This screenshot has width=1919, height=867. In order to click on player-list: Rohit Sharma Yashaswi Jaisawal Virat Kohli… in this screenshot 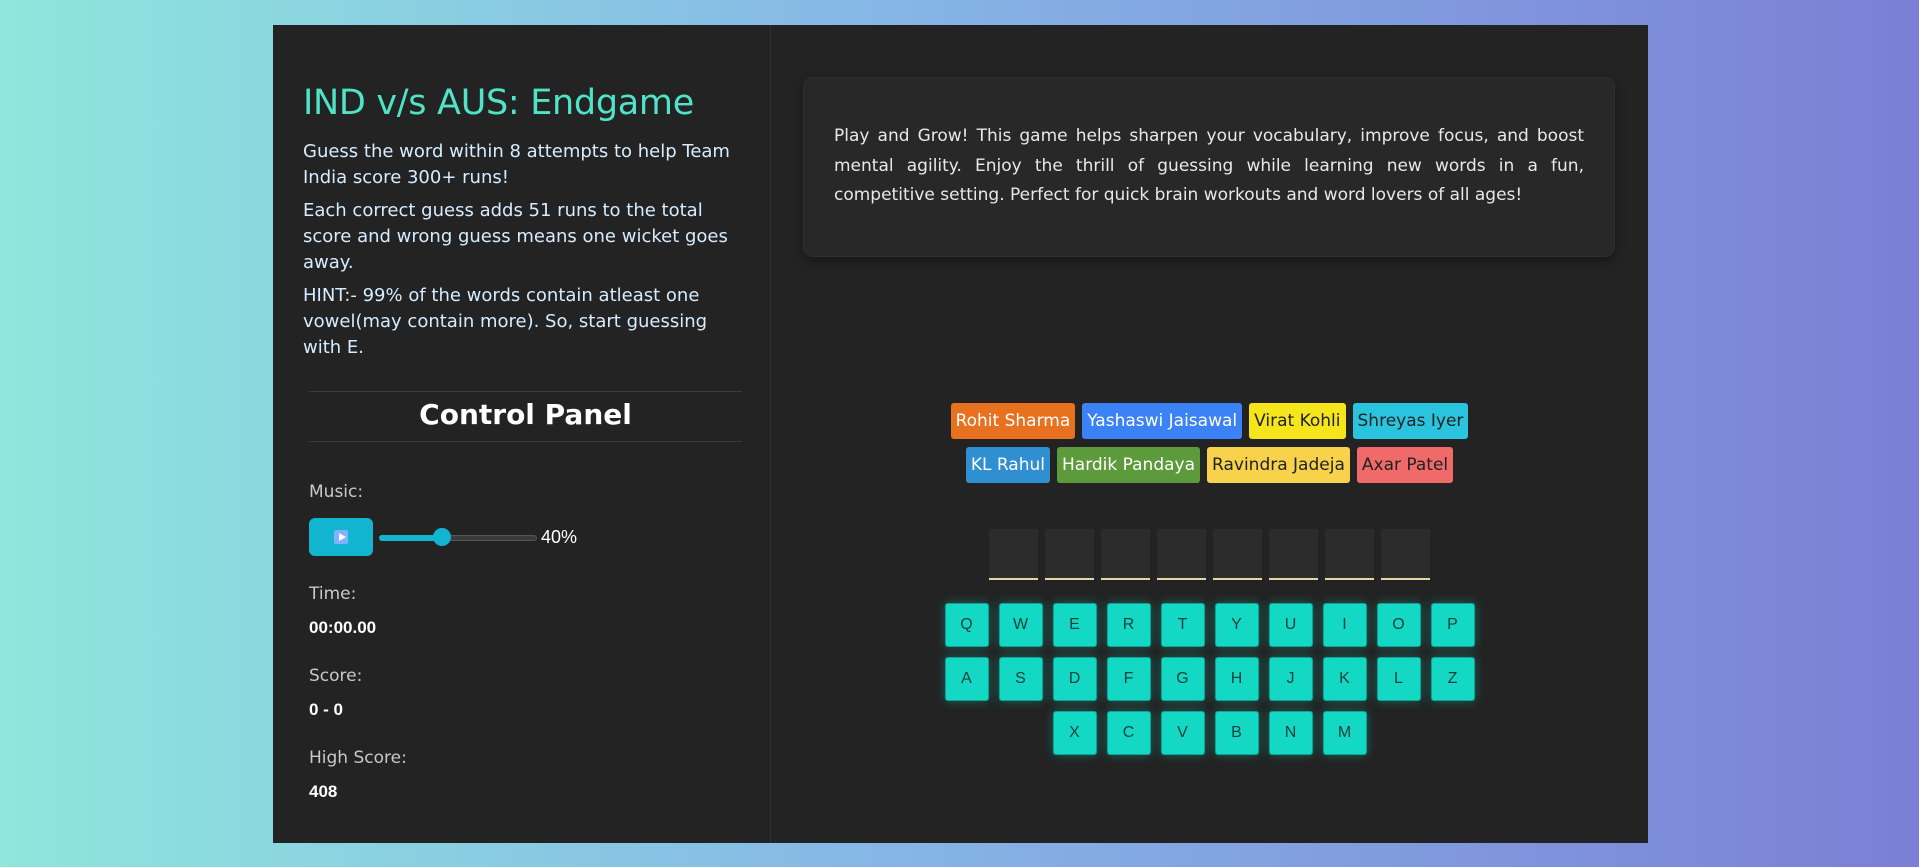, I will do `click(1209, 447)`.